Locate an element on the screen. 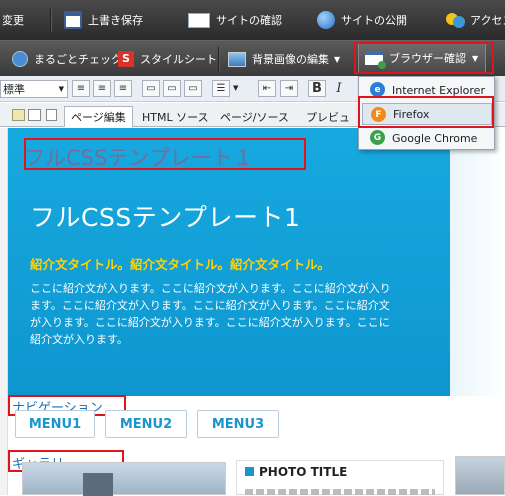 Image resolution: width=505 pixels, height=496 pixels. bullet-icon is located at coordinates (249, 471).